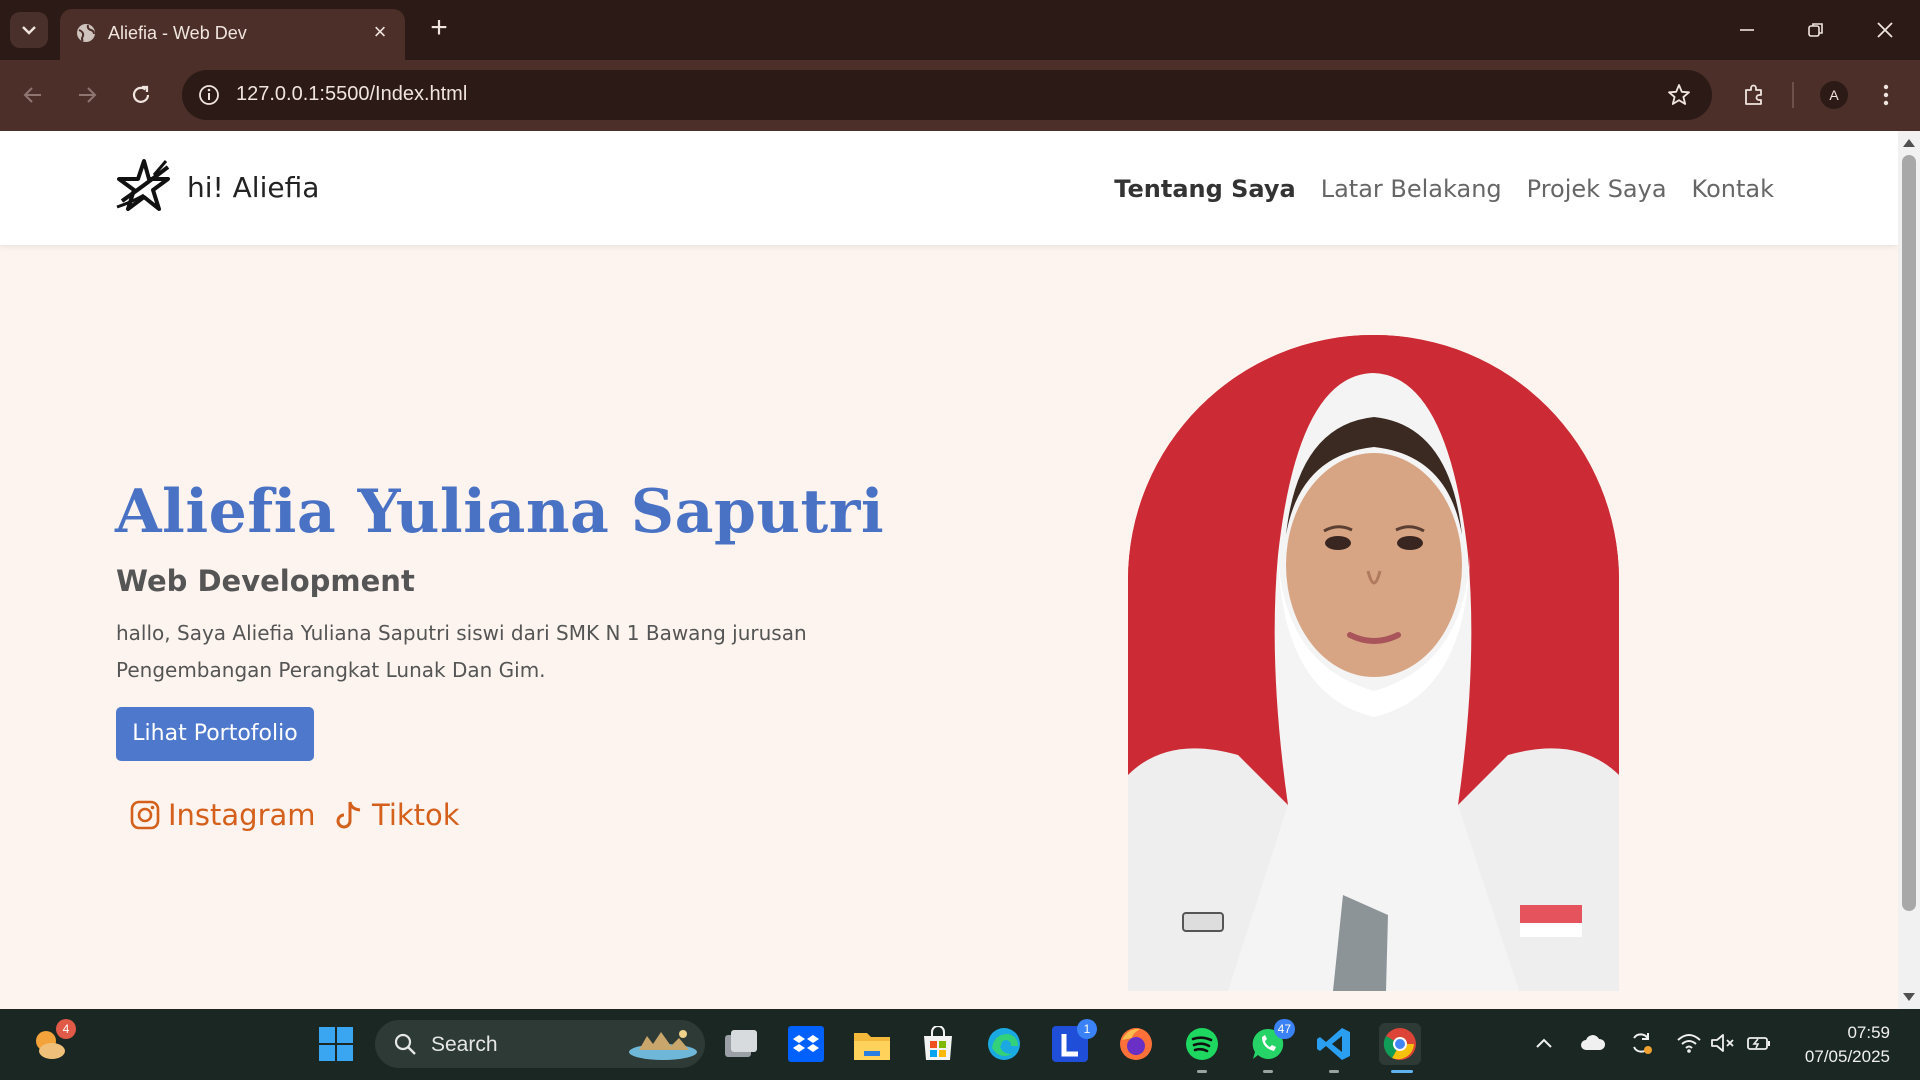 This screenshot has height=1080, width=1920. What do you see at coordinates (1411, 189) in the screenshot?
I see `nav-latar-belakang: Latar Belakang` at bounding box center [1411, 189].